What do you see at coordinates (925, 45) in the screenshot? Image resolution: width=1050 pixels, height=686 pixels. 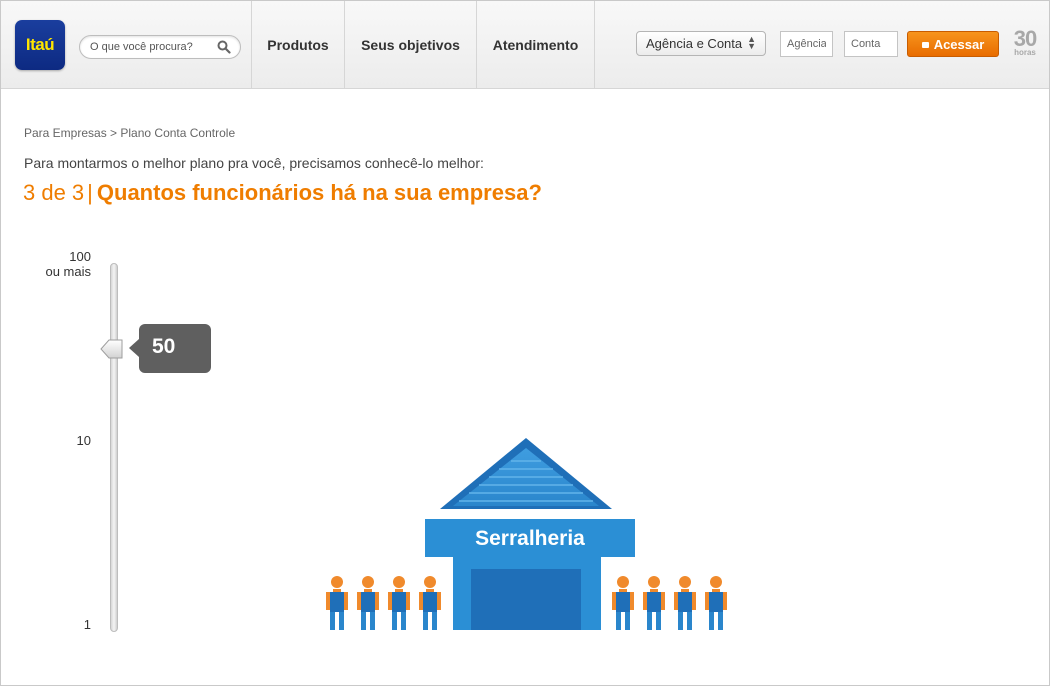 I see `lock-icon` at bounding box center [925, 45].